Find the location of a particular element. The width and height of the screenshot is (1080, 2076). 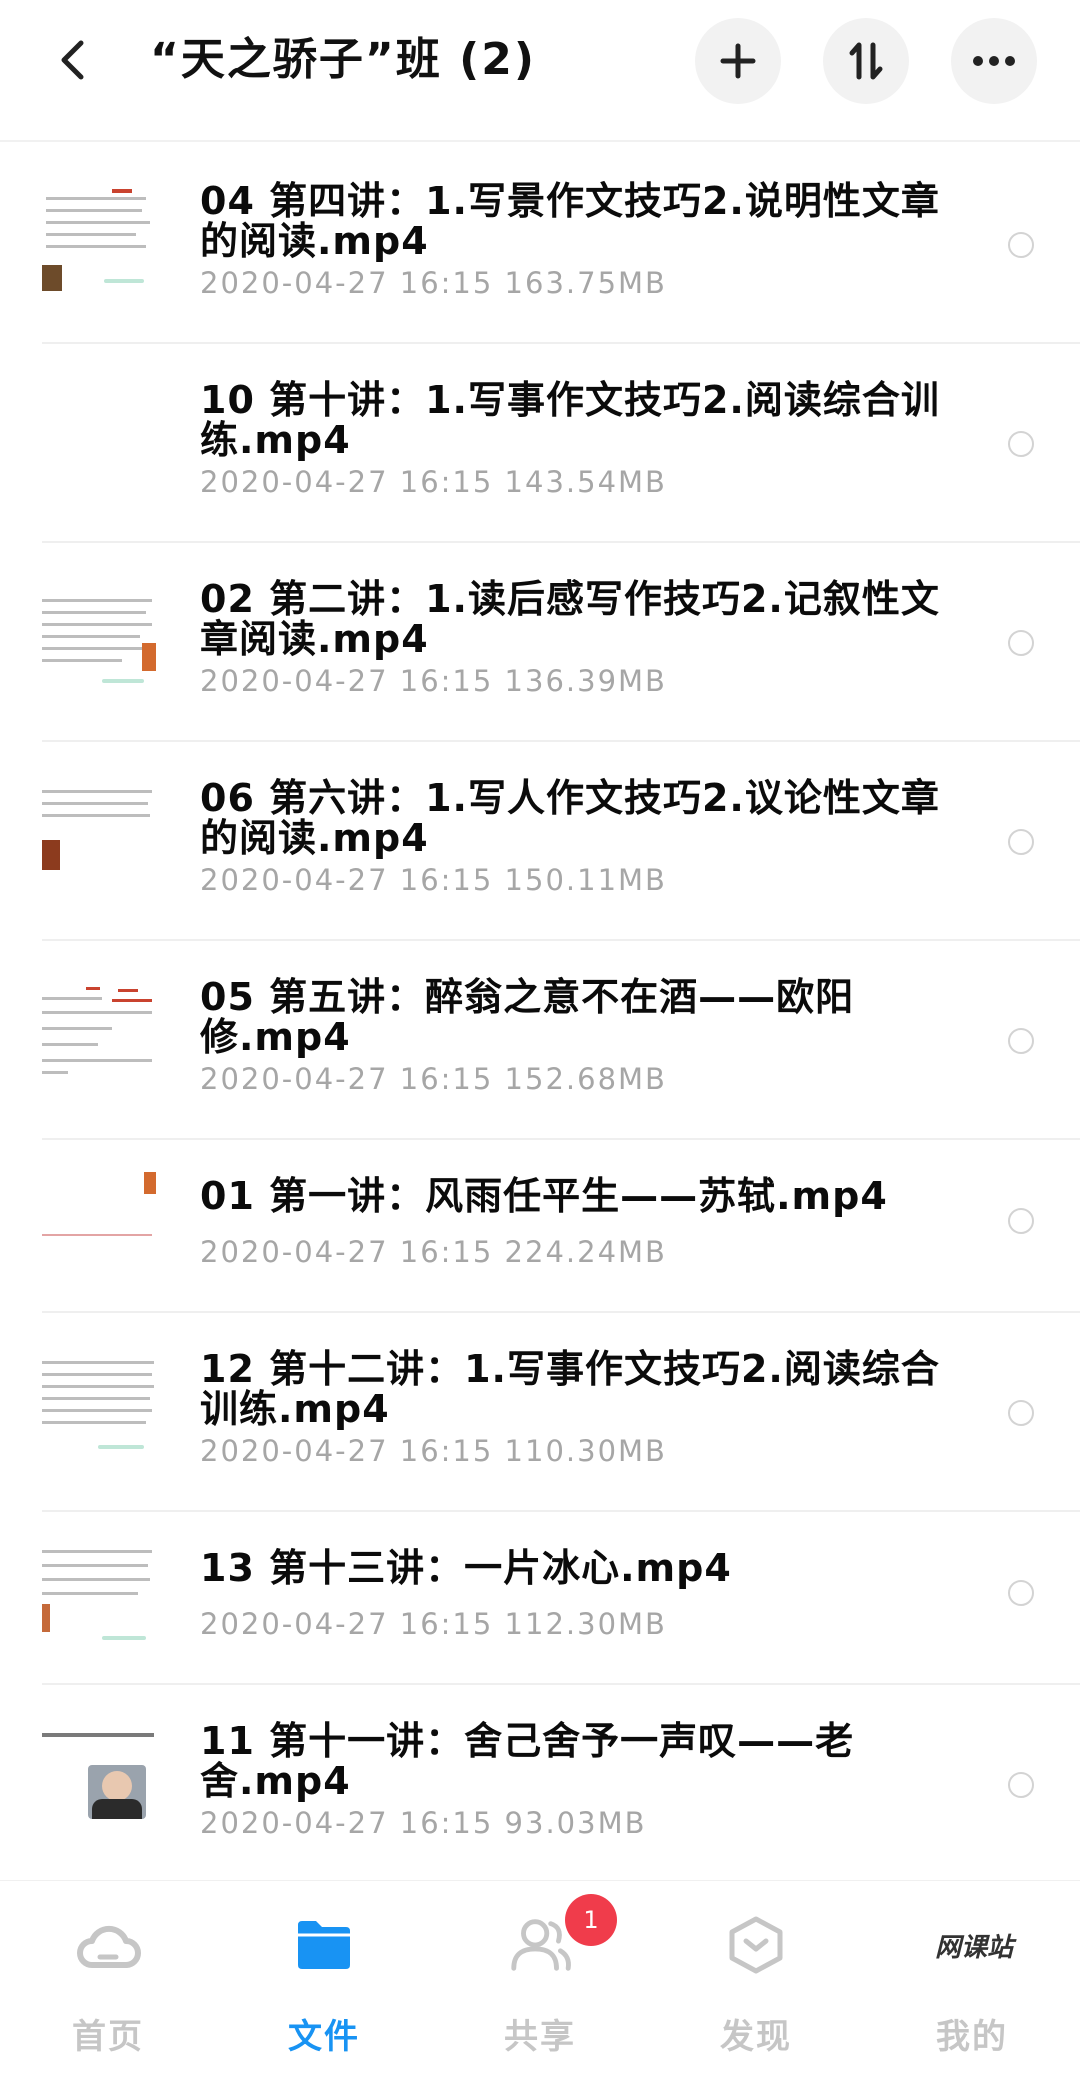

file-name: 10 第十讲：1.写事作文技巧2.阅读综合训练.mp4 is located at coordinates (570, 420).